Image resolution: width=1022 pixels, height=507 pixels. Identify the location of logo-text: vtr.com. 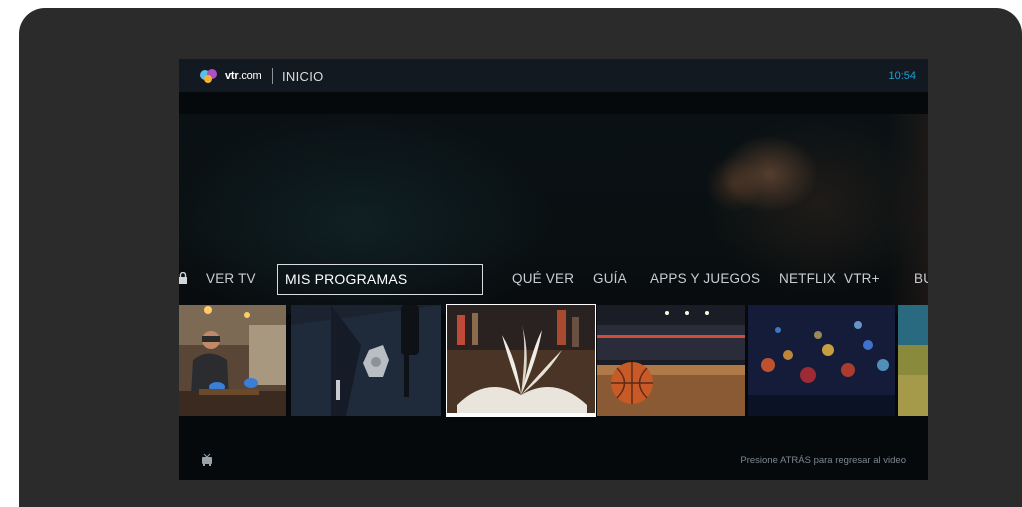
(243, 76).